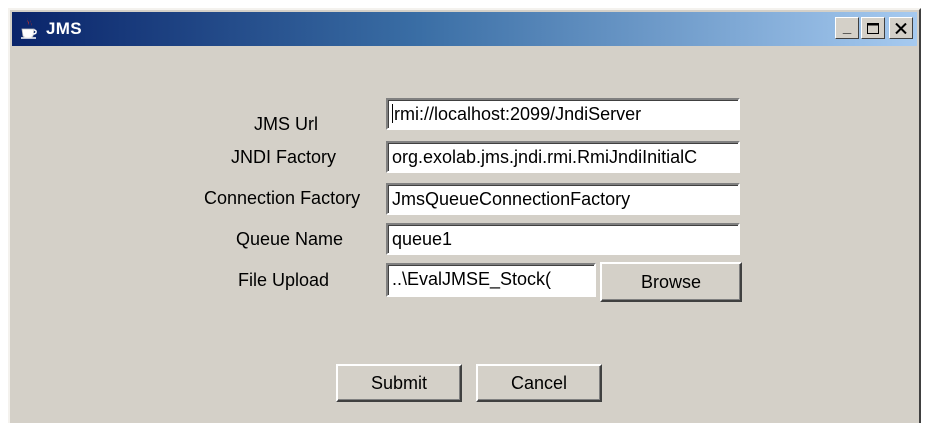 This screenshot has width=929, height=423. I want to click on file-upload-field: ..\EvalJMSE_Stock(, so click(491, 280).